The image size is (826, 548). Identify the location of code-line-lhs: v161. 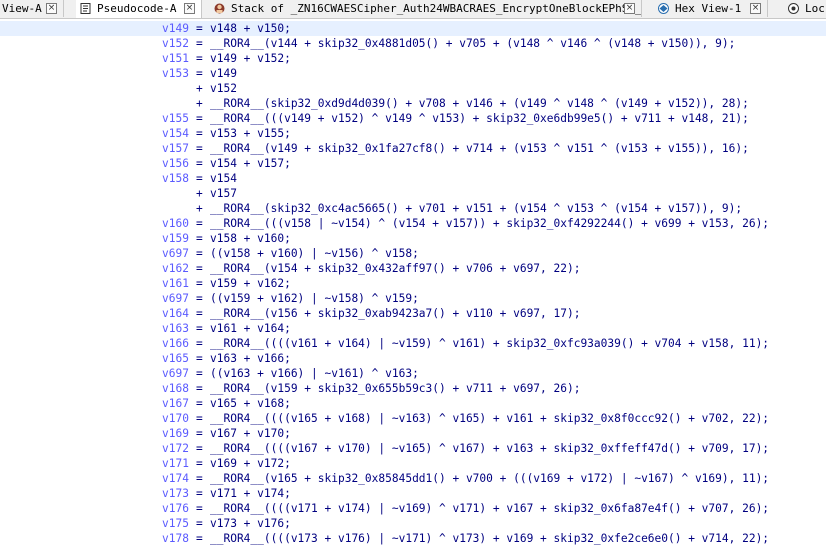
(175, 283).